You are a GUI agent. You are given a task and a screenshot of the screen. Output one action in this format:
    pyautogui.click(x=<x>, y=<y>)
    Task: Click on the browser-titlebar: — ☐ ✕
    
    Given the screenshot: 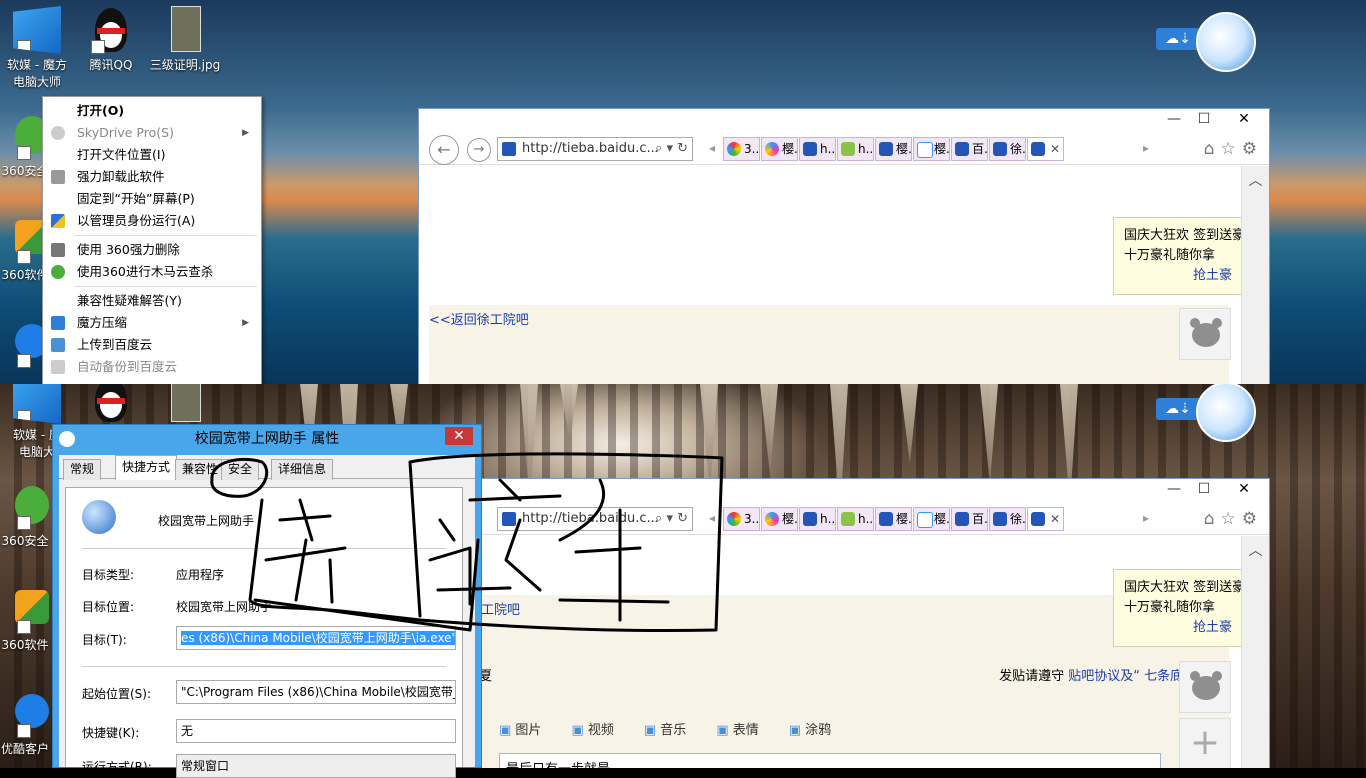 What is the action you would take?
    pyautogui.click(x=844, y=120)
    